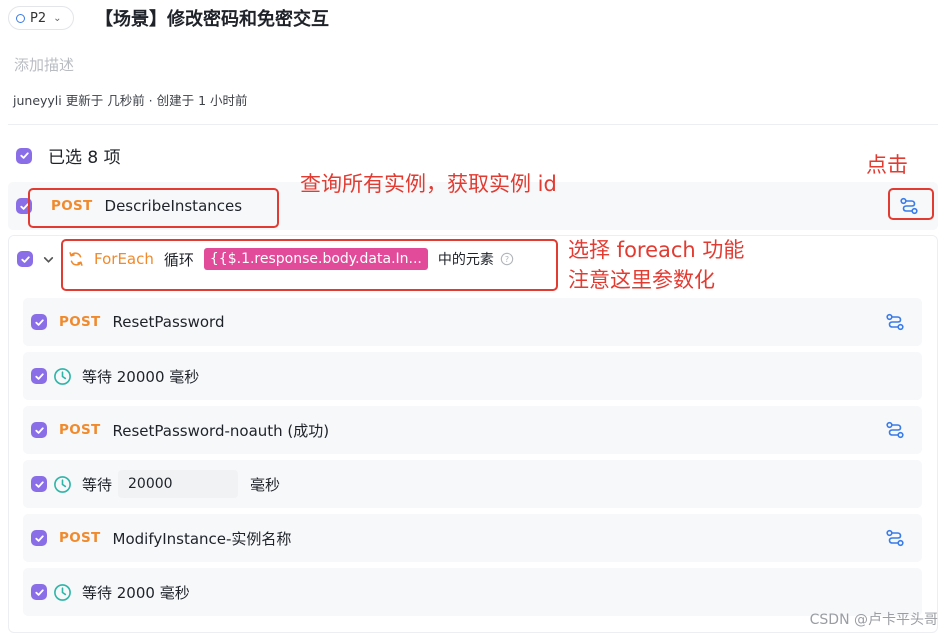  Describe the element at coordinates (887, 165) in the screenshot. I see `annotation-click: 点击` at that location.